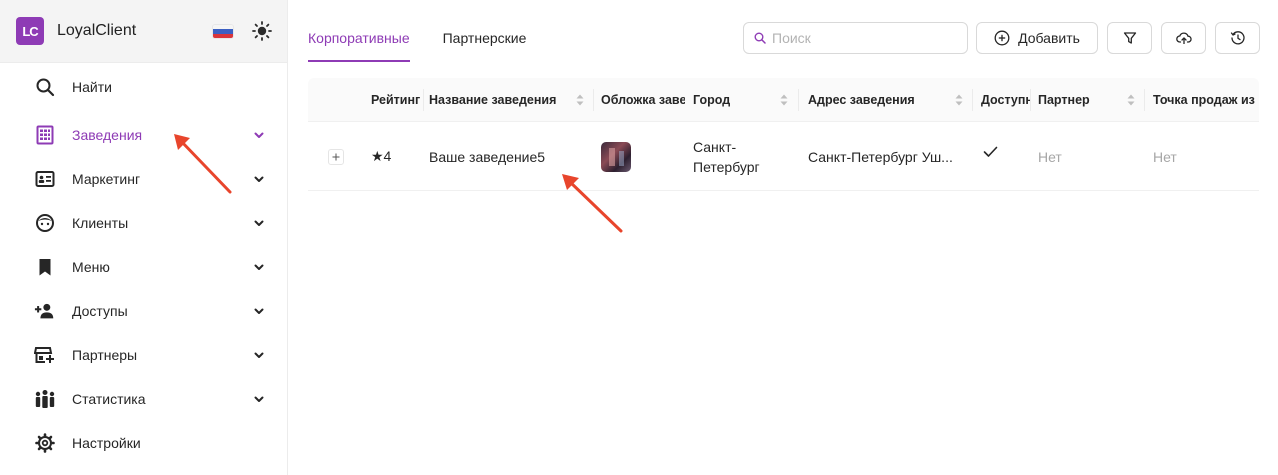 This screenshot has height=475, width=1278. Describe the element at coordinates (97, 30) in the screenshot. I see `app-name: LoyalClient` at that location.